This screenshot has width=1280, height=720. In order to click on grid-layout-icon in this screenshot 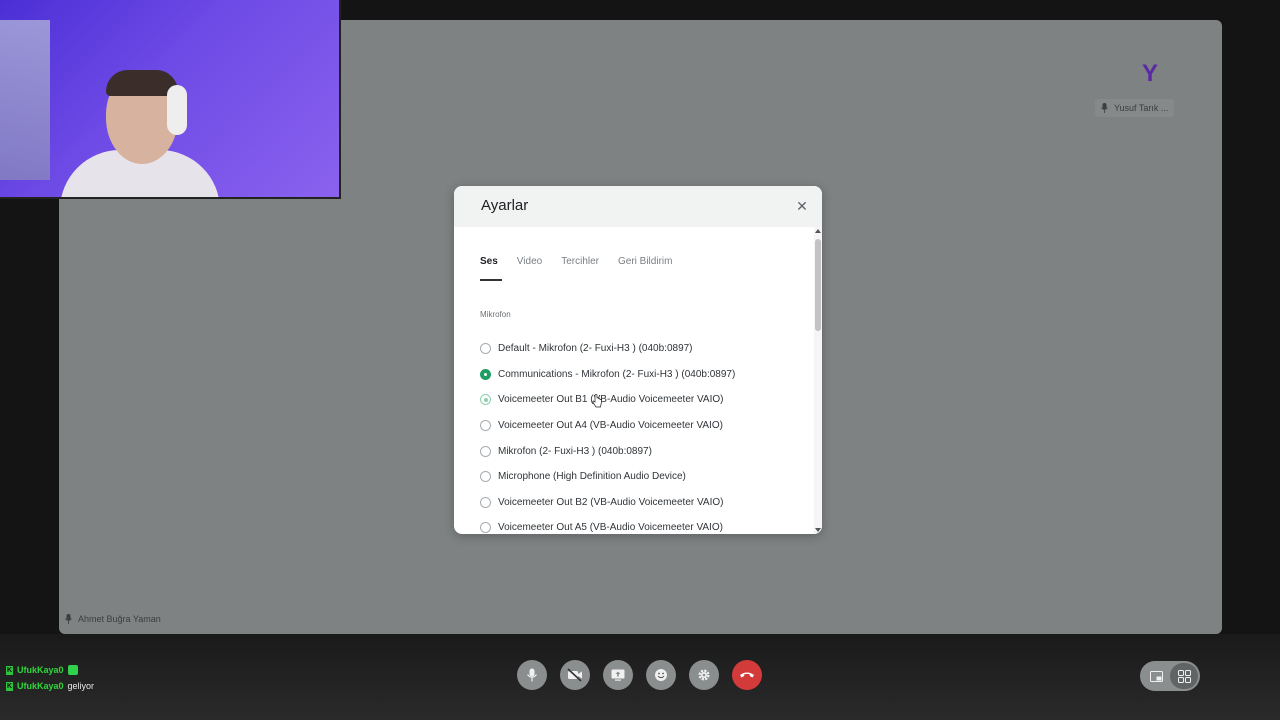, I will do `click(1184, 676)`.